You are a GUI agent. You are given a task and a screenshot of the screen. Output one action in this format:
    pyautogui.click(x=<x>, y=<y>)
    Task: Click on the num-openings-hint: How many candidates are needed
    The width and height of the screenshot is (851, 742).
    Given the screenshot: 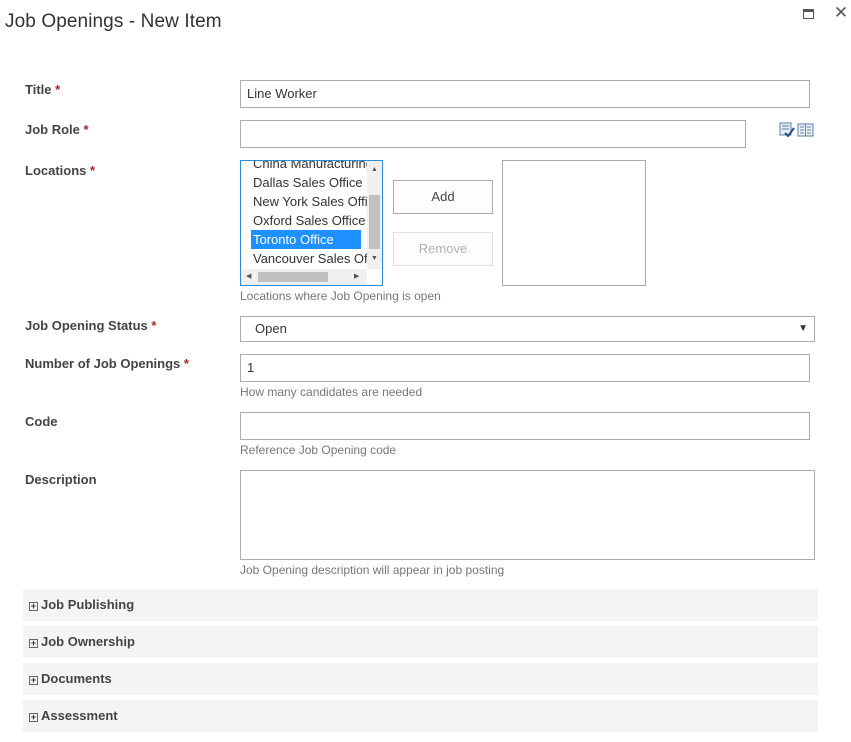 What is the action you would take?
    pyautogui.click(x=331, y=392)
    